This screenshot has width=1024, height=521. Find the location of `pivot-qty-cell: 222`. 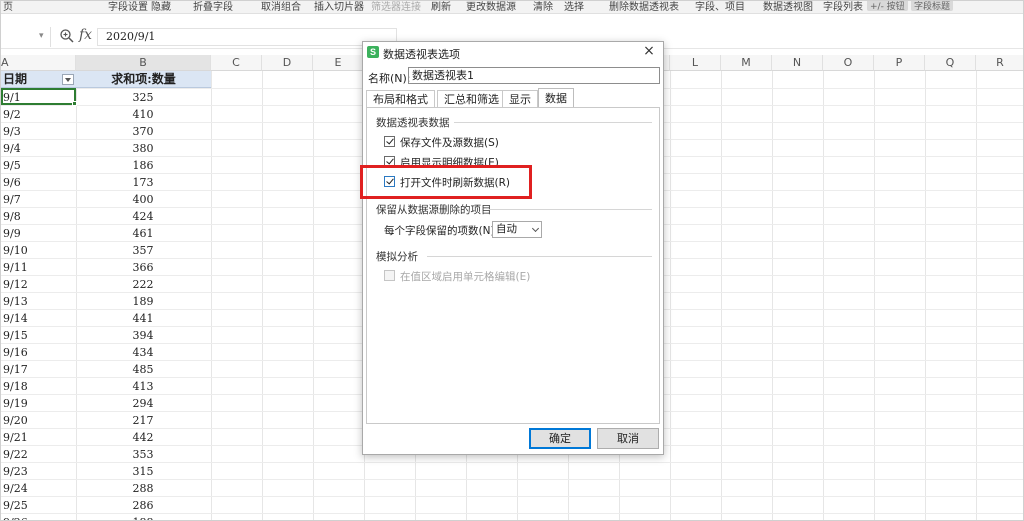

pivot-qty-cell: 222 is located at coordinates (143, 284).